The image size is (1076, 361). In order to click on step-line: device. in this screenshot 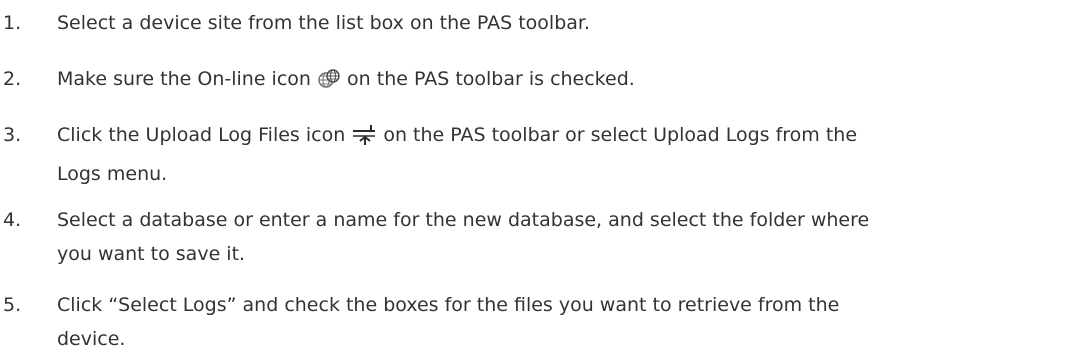, I will do `click(91, 339)`.